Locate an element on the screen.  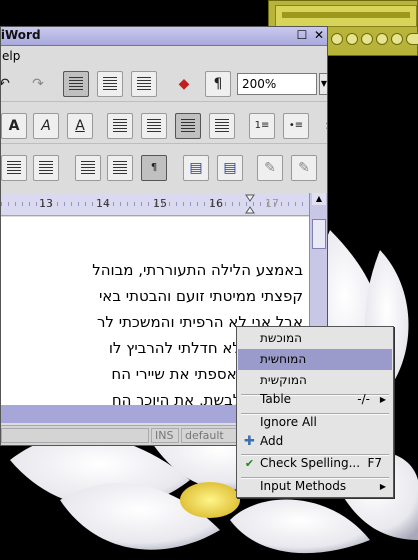
suggestion-item: המוקשית is located at coordinates (315, 380).